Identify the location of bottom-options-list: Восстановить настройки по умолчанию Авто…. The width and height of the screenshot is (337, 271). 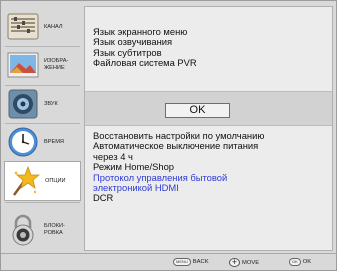
(178, 167).